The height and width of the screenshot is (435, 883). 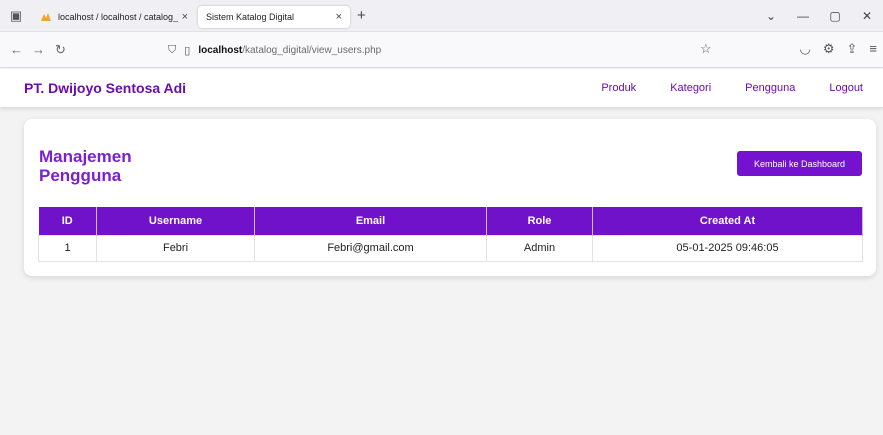 What do you see at coordinates (60, 50) in the screenshot?
I see `reload-icon: ↻` at bounding box center [60, 50].